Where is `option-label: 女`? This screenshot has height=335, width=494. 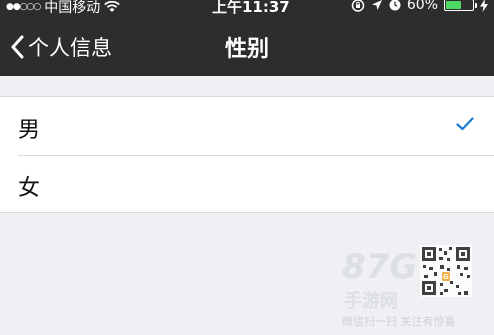
option-label: 女 is located at coordinates (29, 188).